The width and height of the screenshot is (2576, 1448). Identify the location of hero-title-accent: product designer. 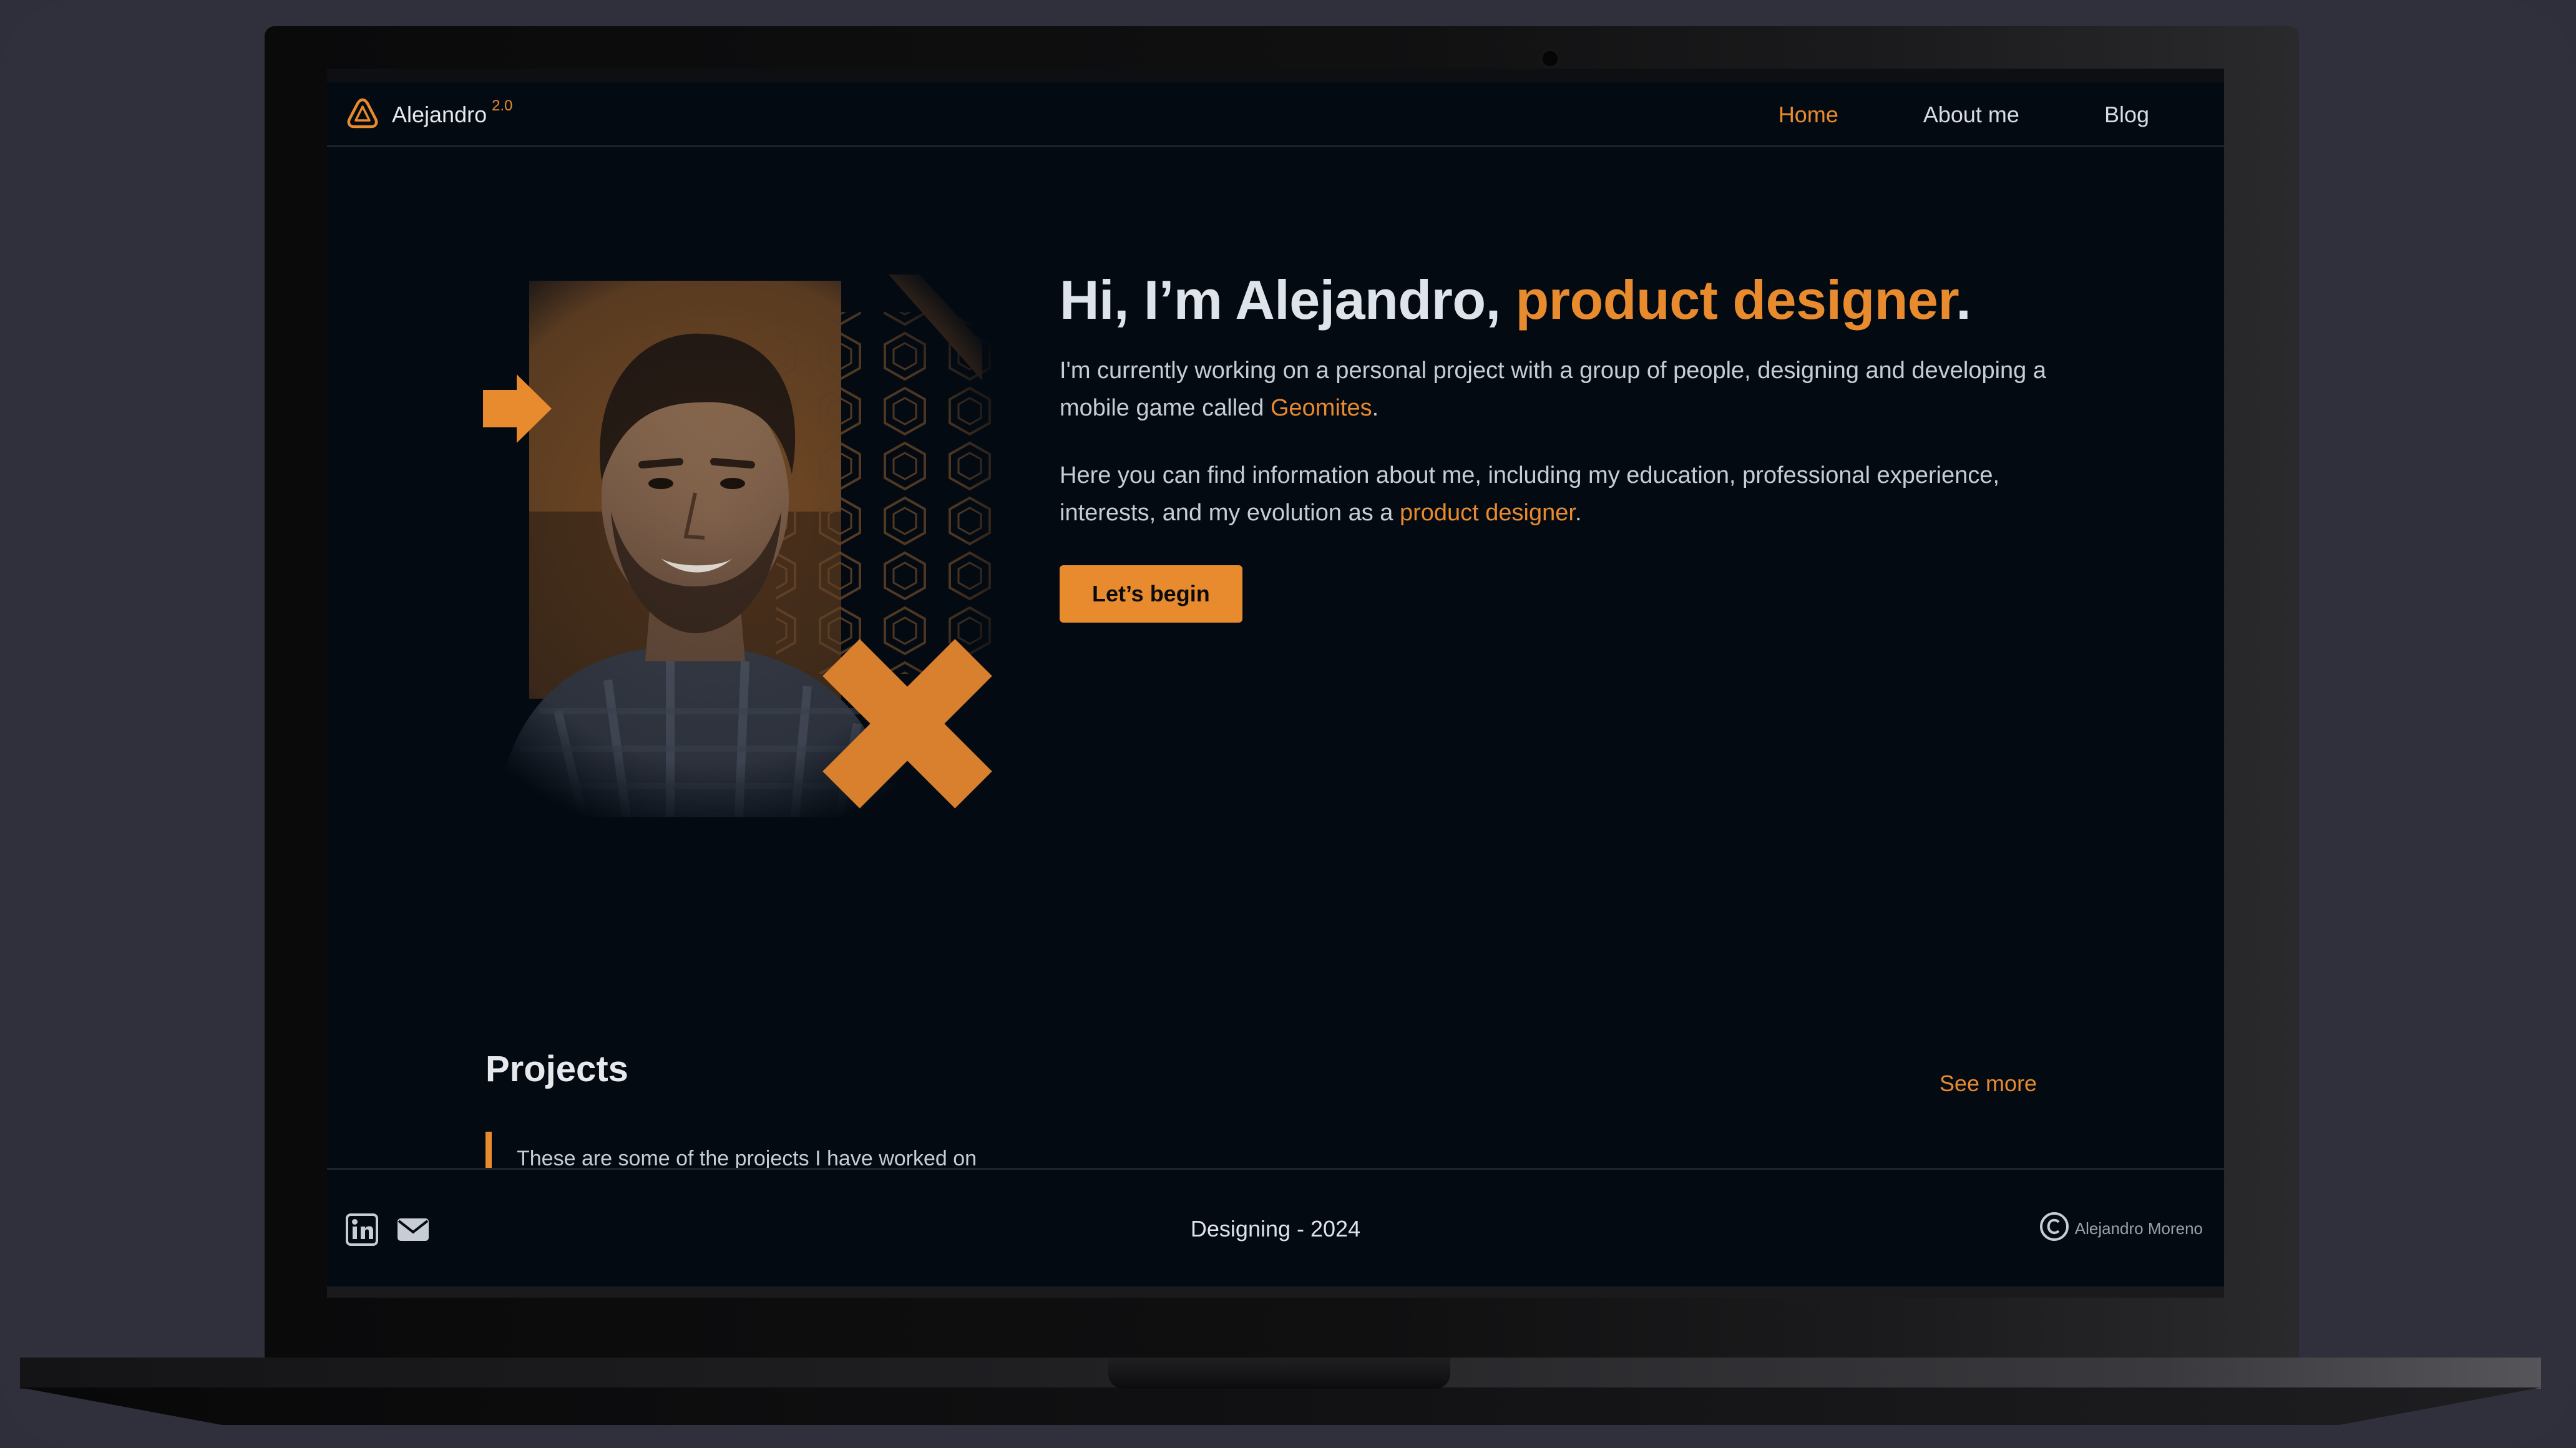
(1735, 300).